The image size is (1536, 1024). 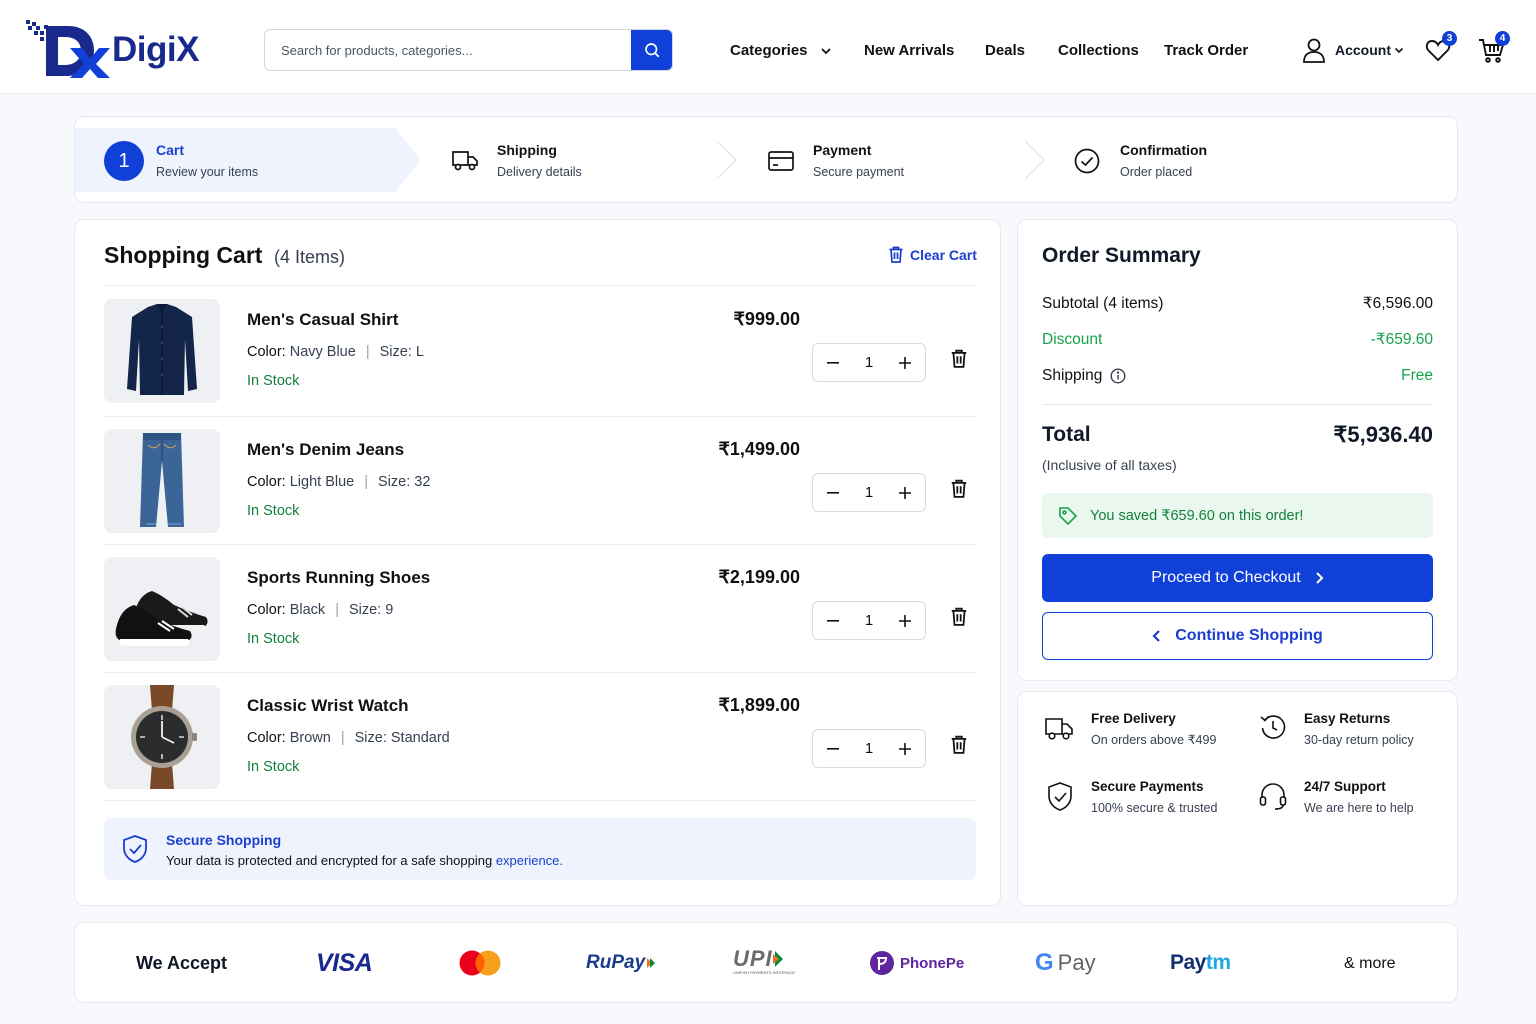 I want to click on paytm-text-a: Pay, so click(x=1188, y=962).